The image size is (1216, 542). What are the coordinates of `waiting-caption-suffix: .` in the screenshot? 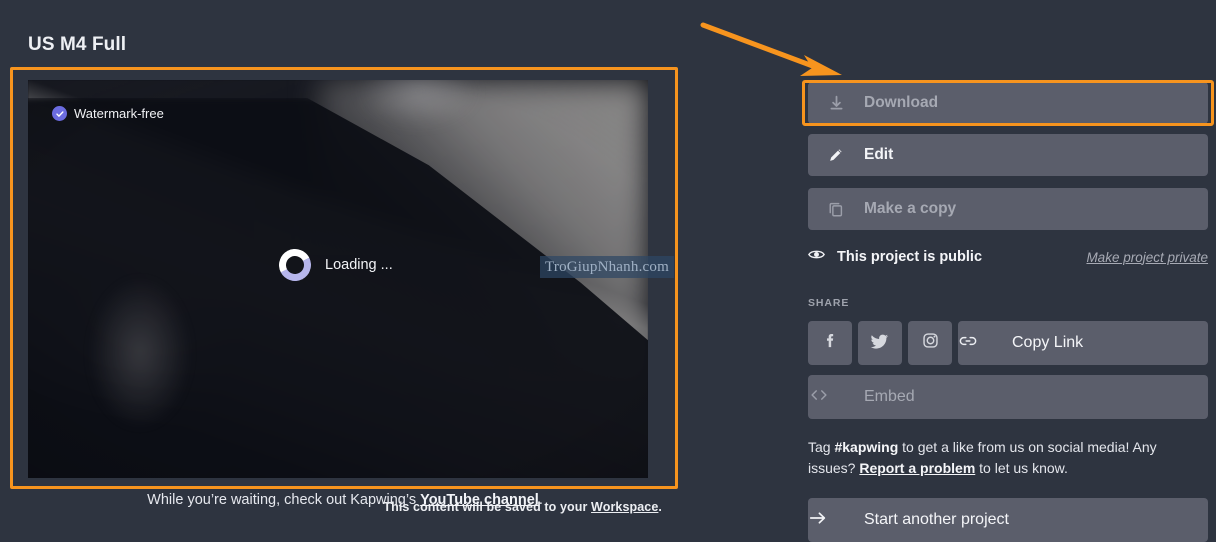 It's located at (540, 500).